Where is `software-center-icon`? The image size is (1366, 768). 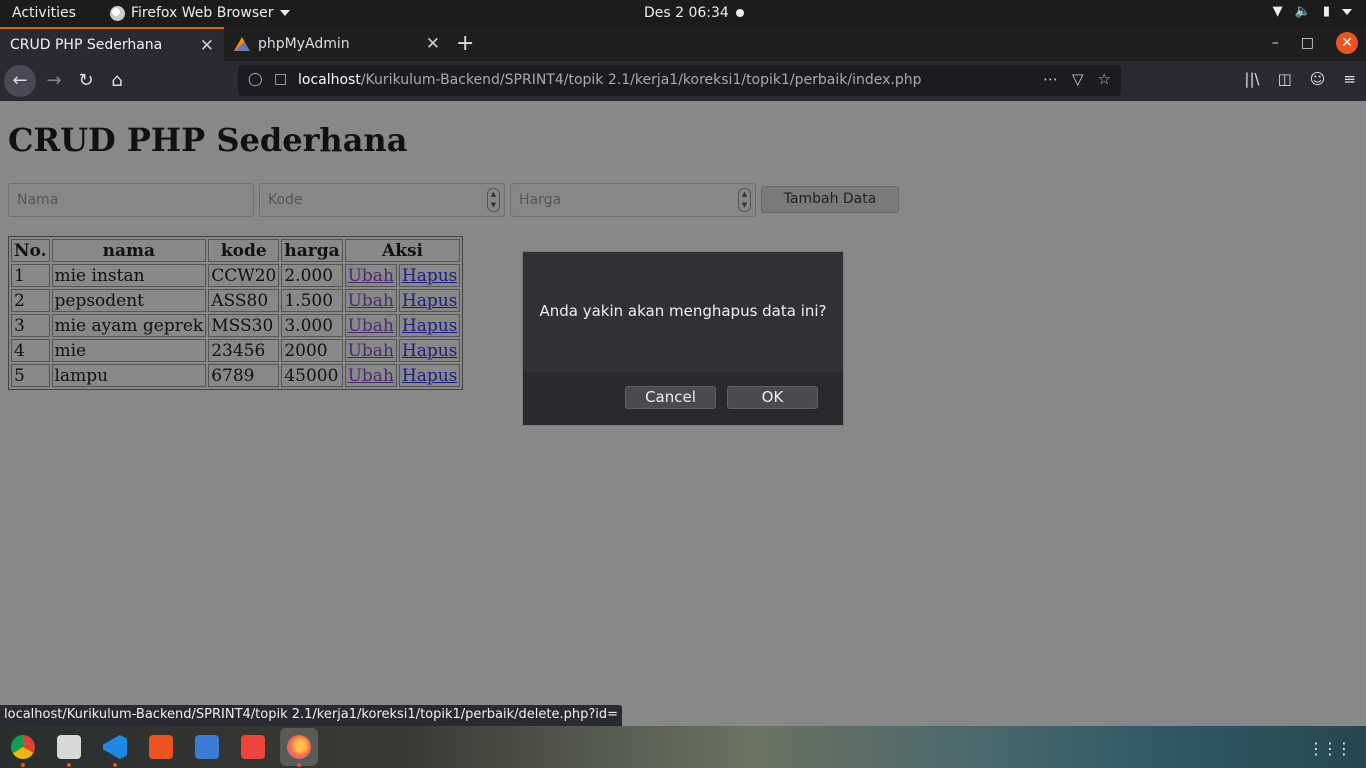 software-center-icon is located at coordinates (161, 747).